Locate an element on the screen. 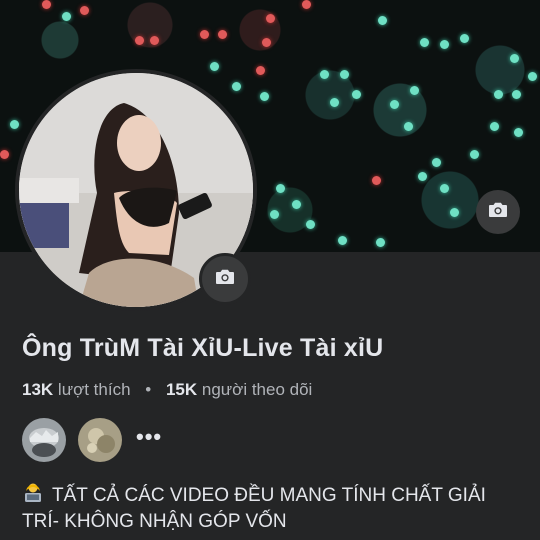  friends-row: ••• is located at coordinates (92, 440).